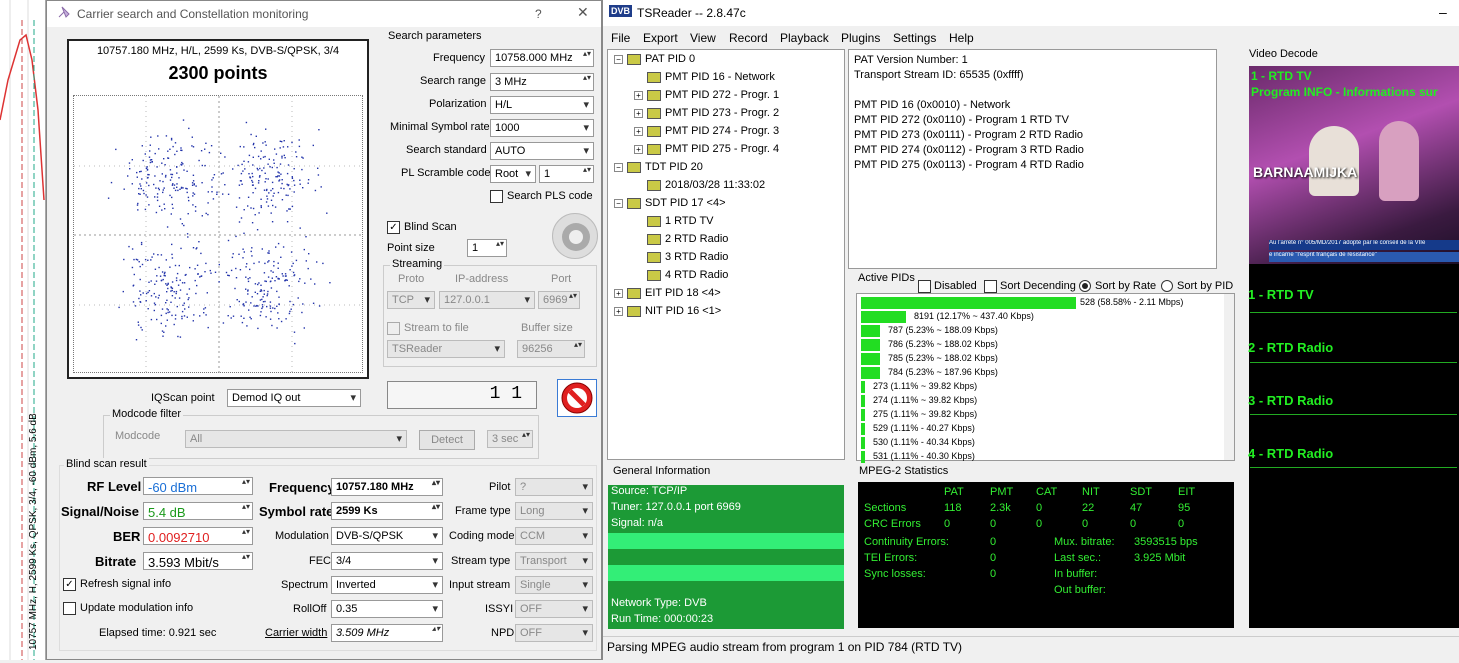  Describe the element at coordinates (387, 585) in the screenshot. I see `spectrum-select: Inverted` at that location.